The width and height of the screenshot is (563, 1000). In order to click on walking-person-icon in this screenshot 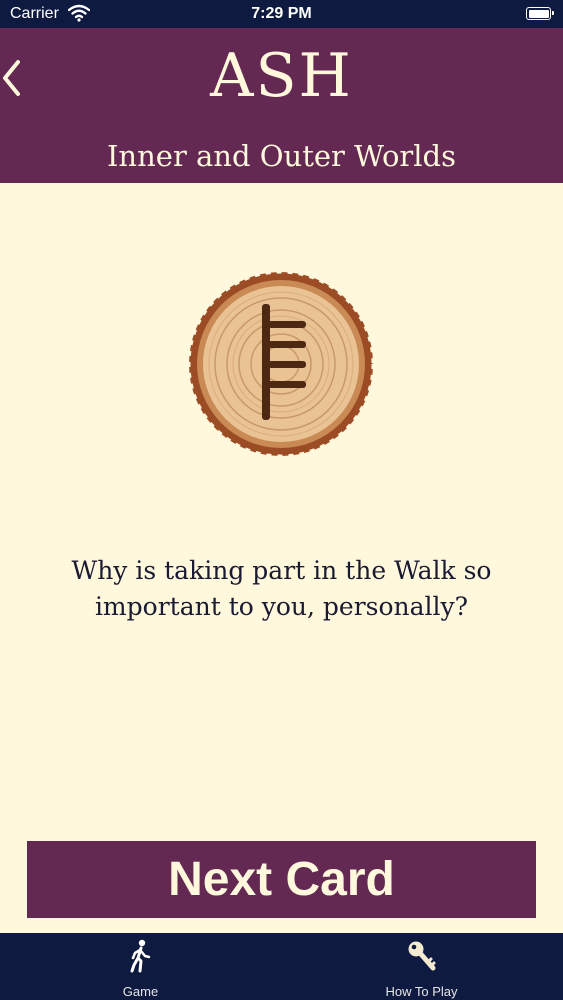, I will do `click(140, 956)`.